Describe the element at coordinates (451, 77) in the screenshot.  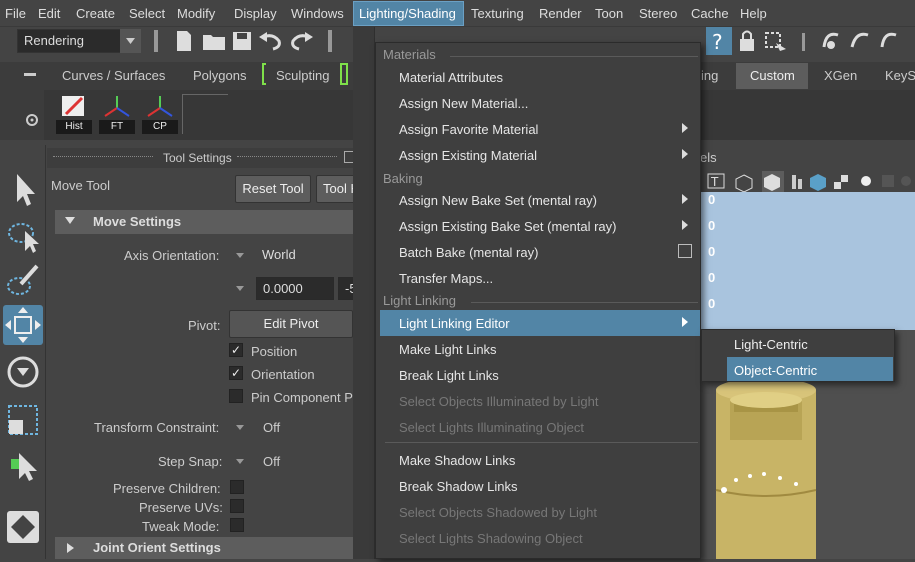
I see `menu-item-material-attributes: Material Attributes` at that location.